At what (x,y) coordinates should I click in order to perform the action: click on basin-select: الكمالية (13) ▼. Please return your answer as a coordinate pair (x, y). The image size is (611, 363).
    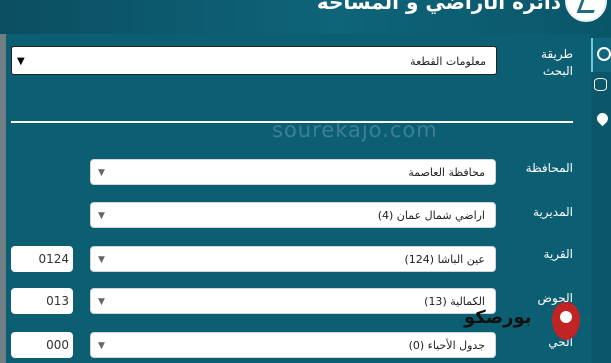
    Looking at the image, I should click on (293, 301).